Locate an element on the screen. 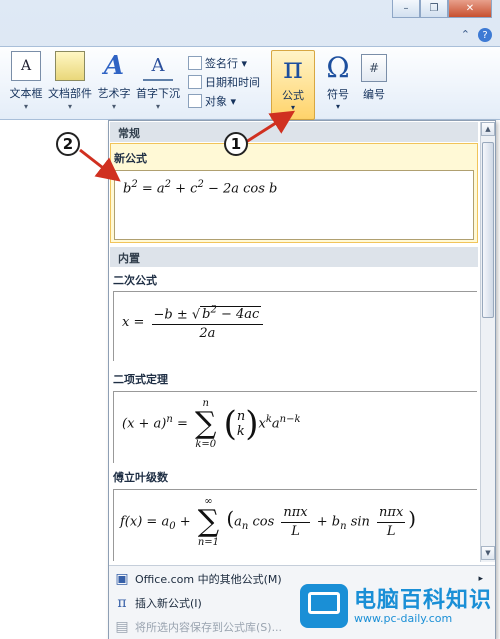 This screenshot has width=500, height=639. binomial-theorem-item: (x + a)n = n ∑ k=0 (n k) xkan−k is located at coordinates (295, 427).